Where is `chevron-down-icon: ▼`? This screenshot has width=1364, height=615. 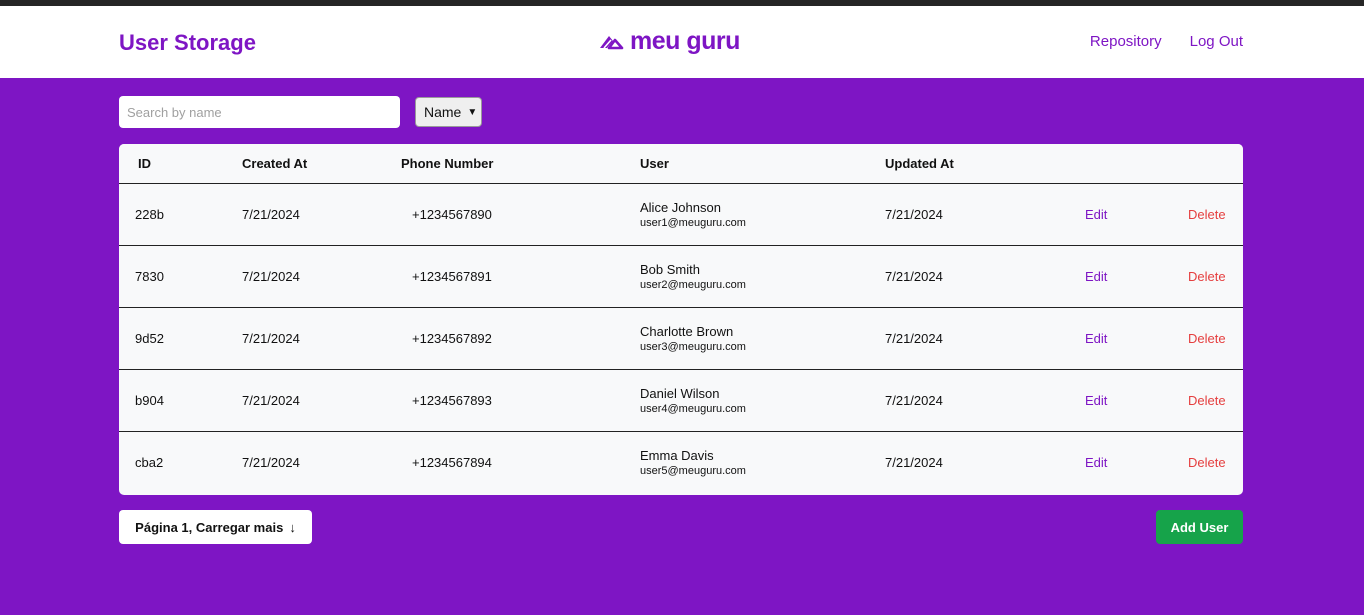 chevron-down-icon: ▼ is located at coordinates (472, 112).